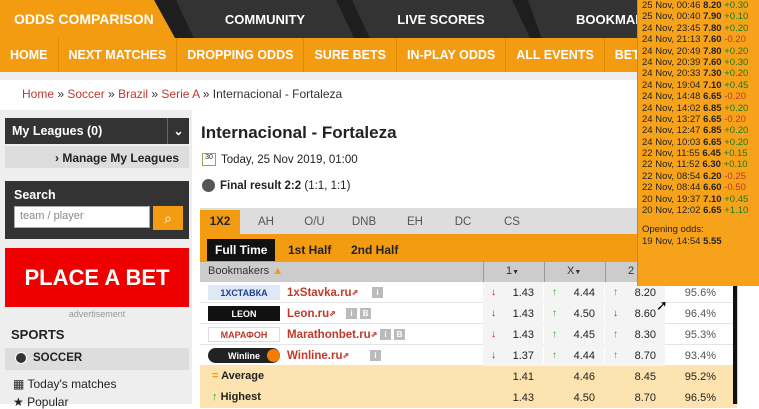 This screenshot has width=759, height=409. Describe the element at coordinates (463, 222) in the screenshot. I see `tab-dc: DC` at that location.